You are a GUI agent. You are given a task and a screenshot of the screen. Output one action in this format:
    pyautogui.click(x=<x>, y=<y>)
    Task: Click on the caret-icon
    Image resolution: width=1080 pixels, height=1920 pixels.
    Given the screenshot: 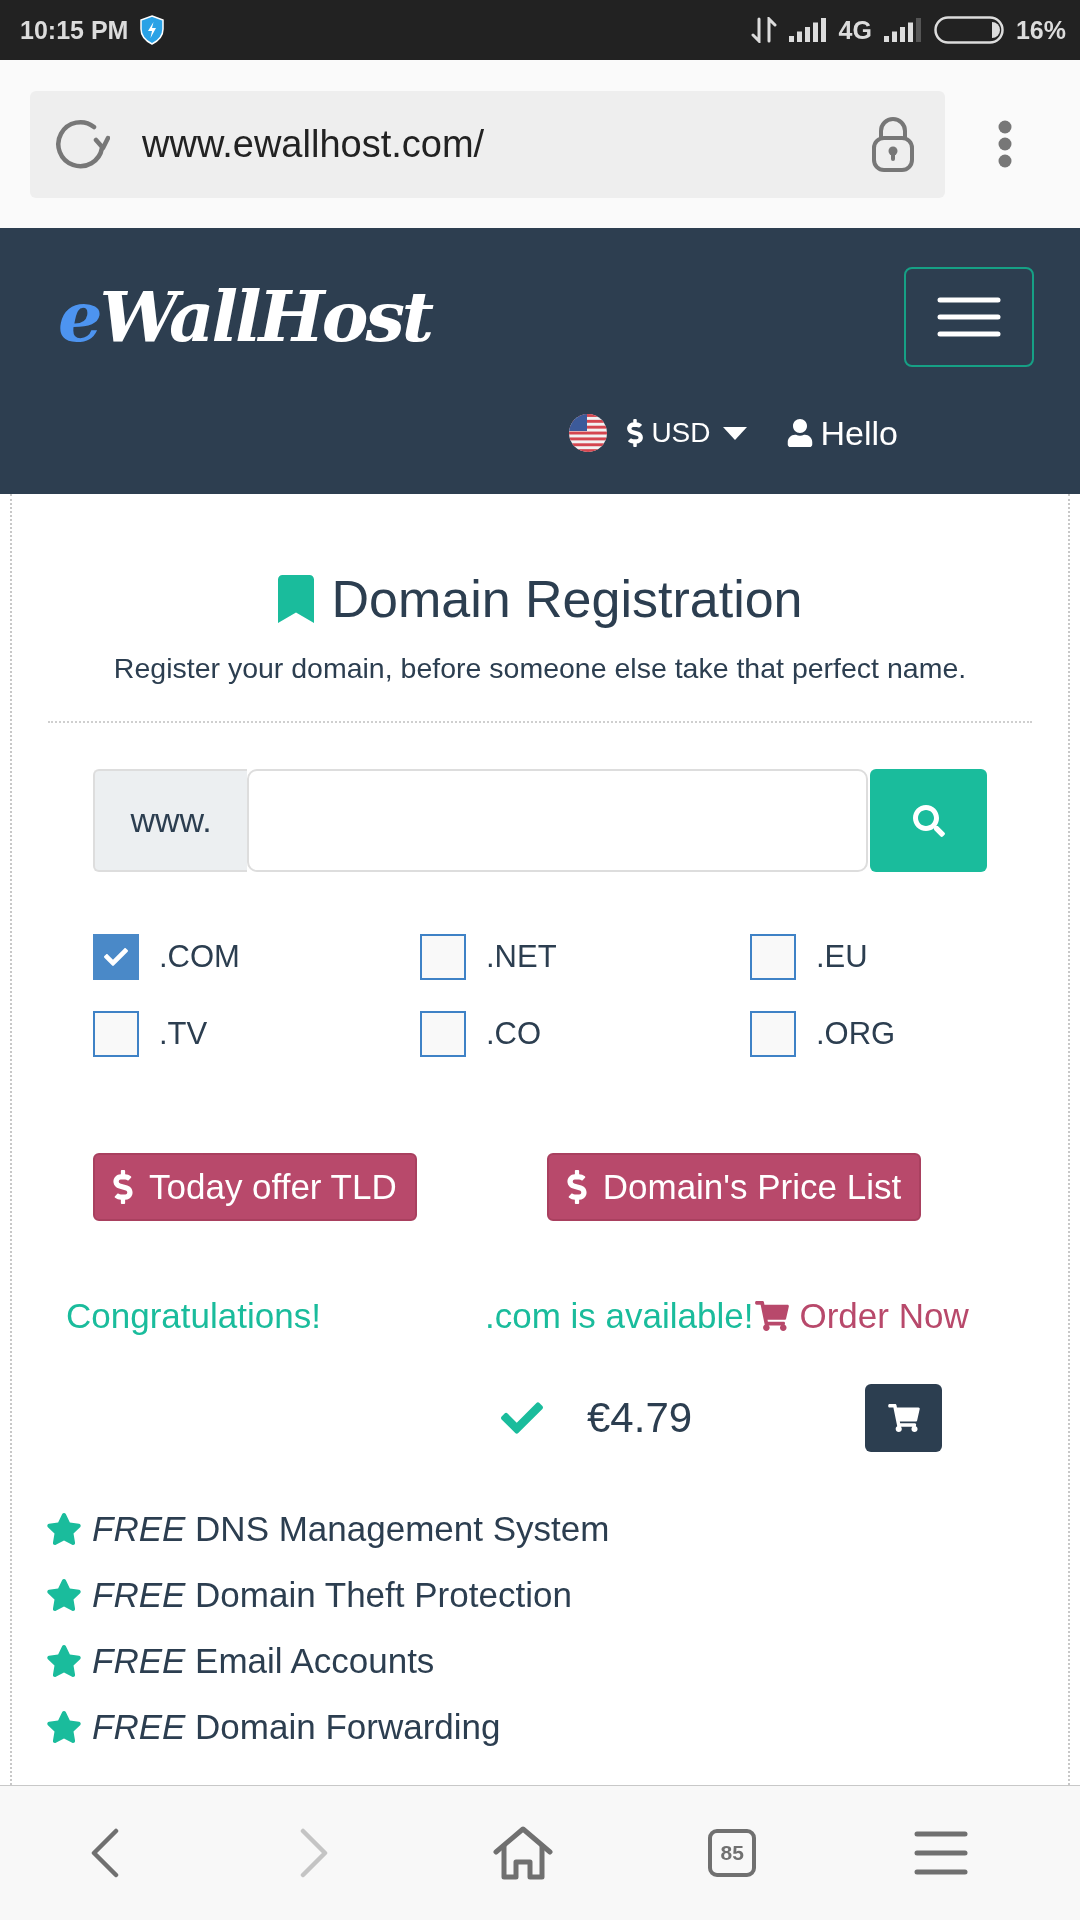 What is the action you would take?
    pyautogui.click(x=734, y=433)
    